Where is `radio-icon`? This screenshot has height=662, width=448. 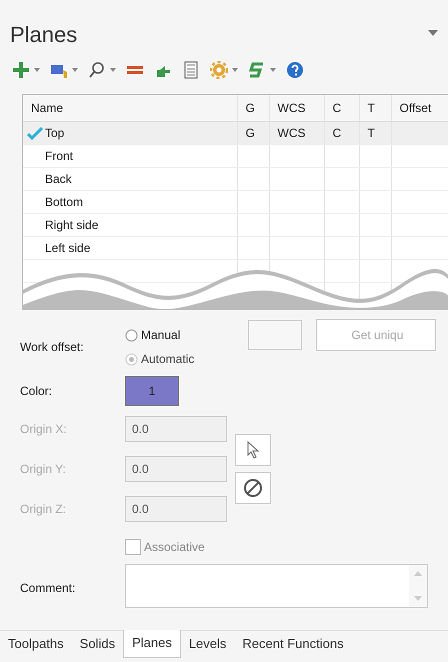 radio-icon is located at coordinates (131, 335).